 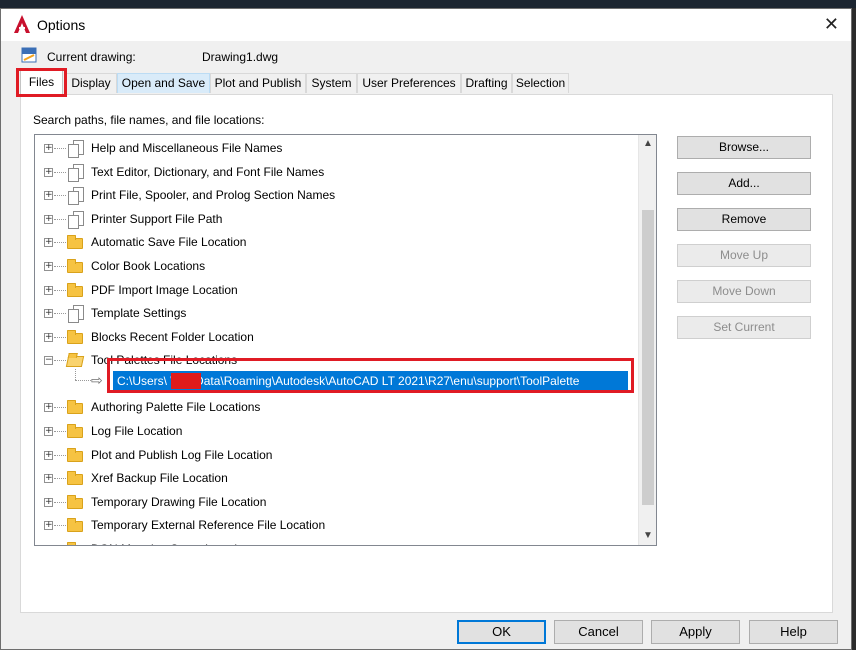 I want to click on vertical-scrollbar: ▲ ▼, so click(x=647, y=340).